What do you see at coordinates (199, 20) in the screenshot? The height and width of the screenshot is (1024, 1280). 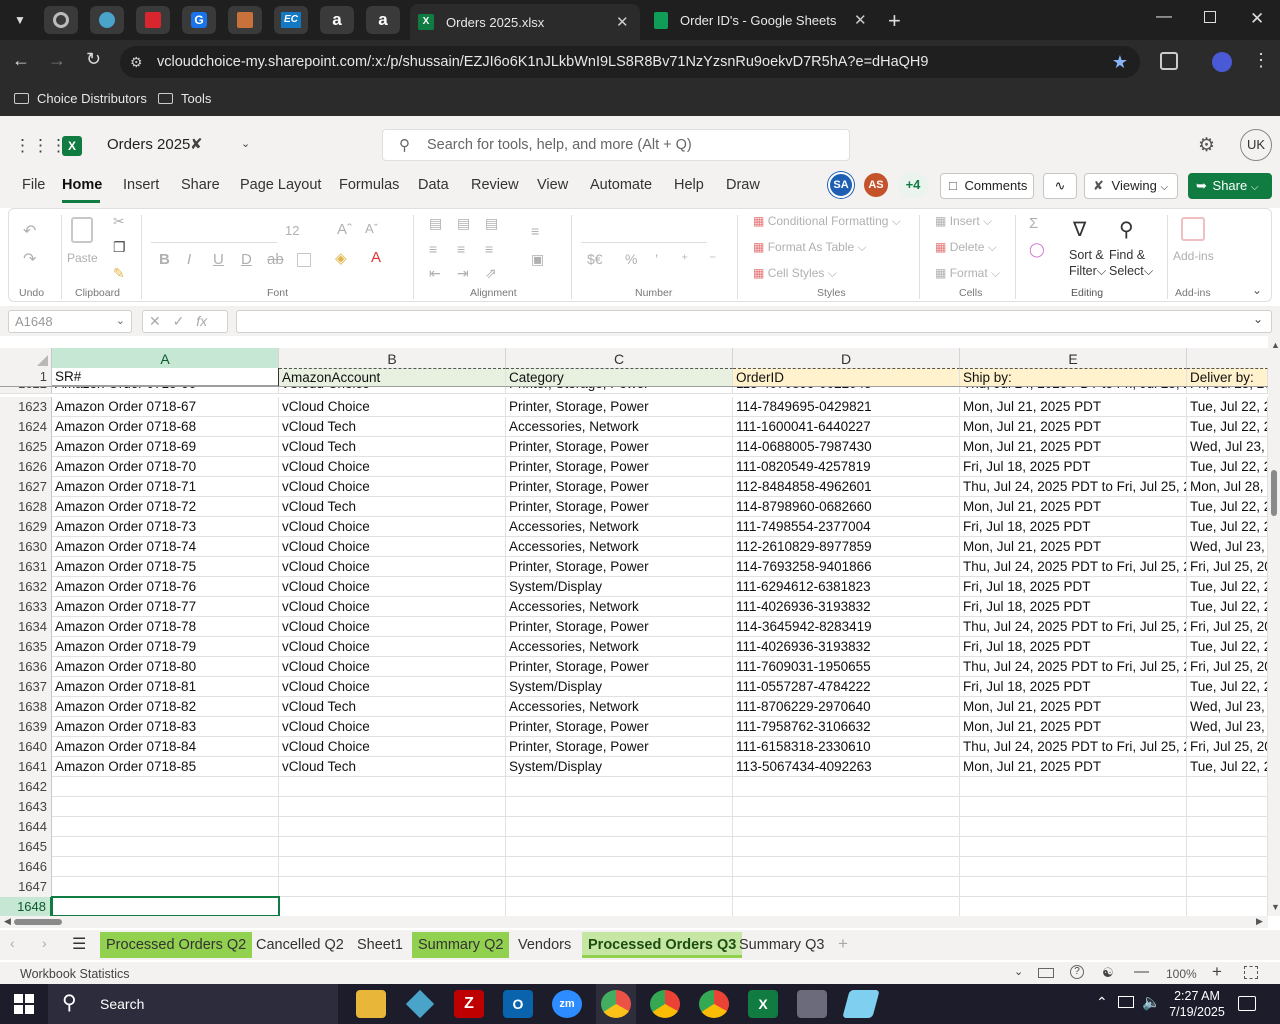 I see `pinned-tab-g-icon: G` at bounding box center [199, 20].